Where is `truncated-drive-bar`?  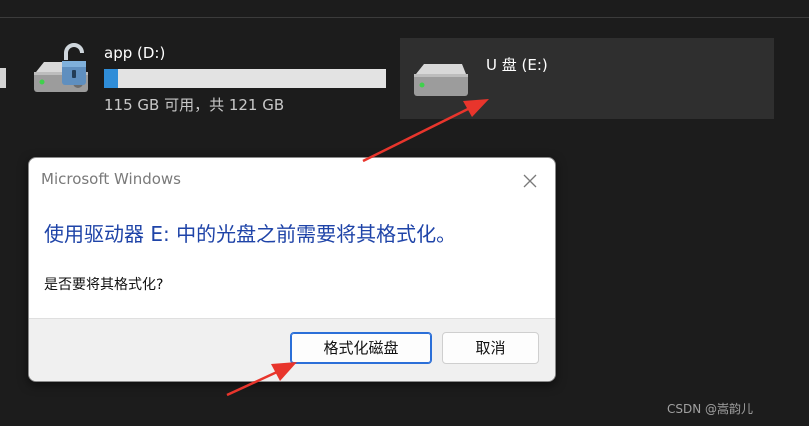 truncated-drive-bar is located at coordinates (3, 78).